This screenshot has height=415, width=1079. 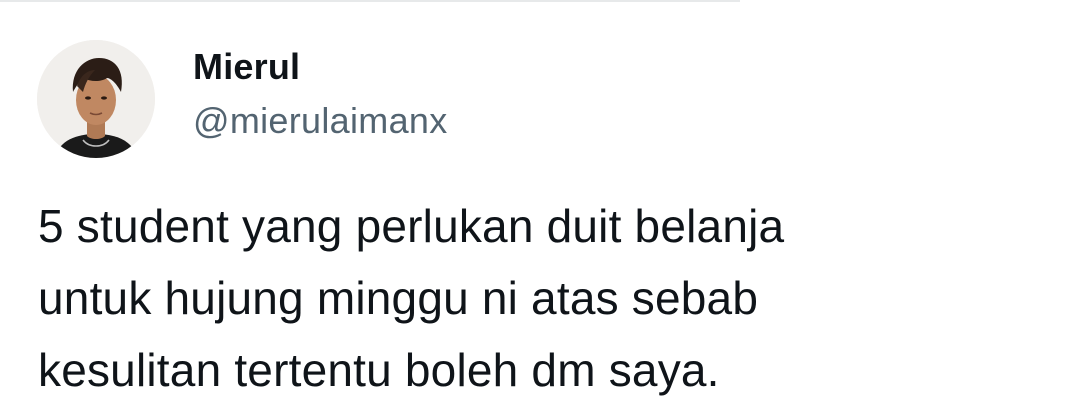 I want to click on profile-photo-icon, so click(x=96, y=99).